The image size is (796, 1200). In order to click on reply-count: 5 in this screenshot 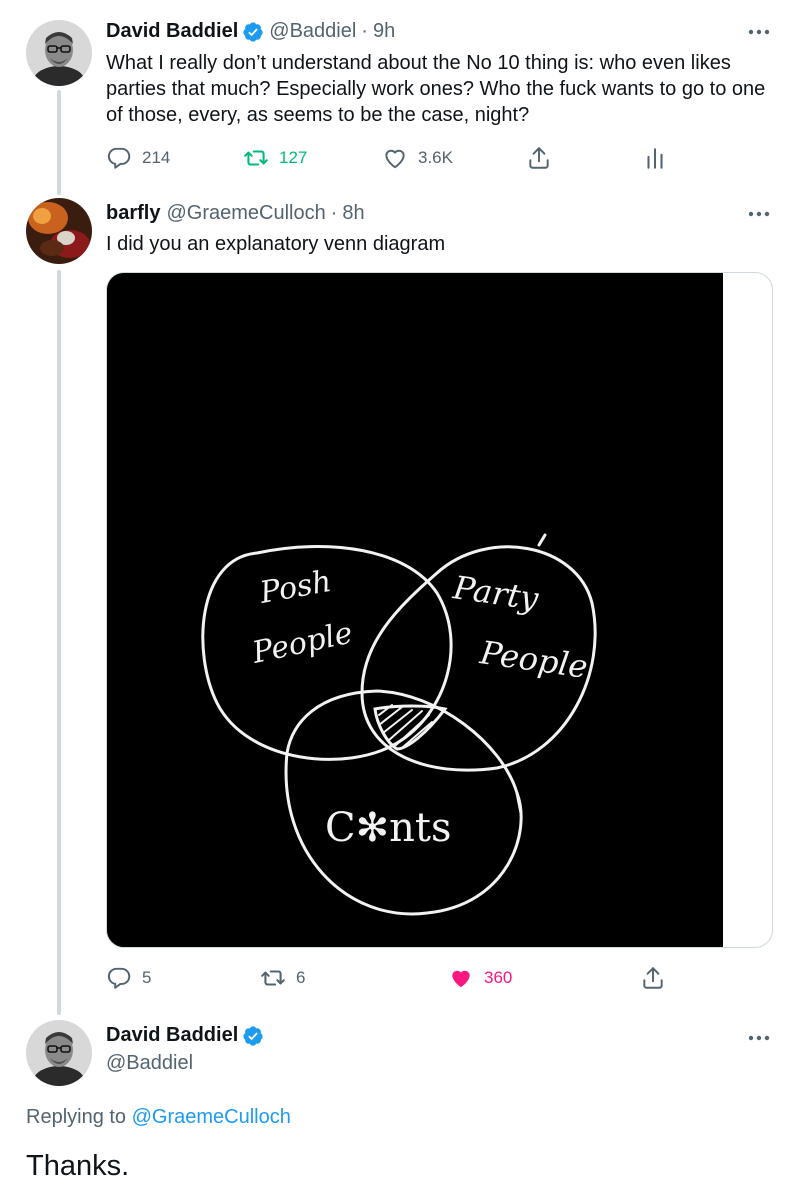, I will do `click(147, 977)`.